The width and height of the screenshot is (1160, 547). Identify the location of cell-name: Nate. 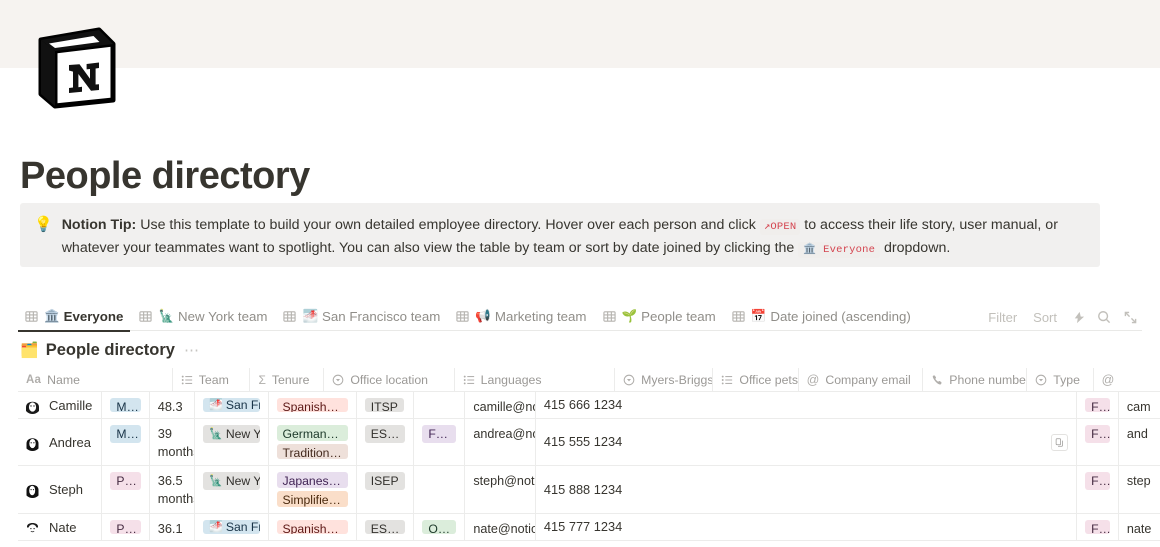
(60, 527).